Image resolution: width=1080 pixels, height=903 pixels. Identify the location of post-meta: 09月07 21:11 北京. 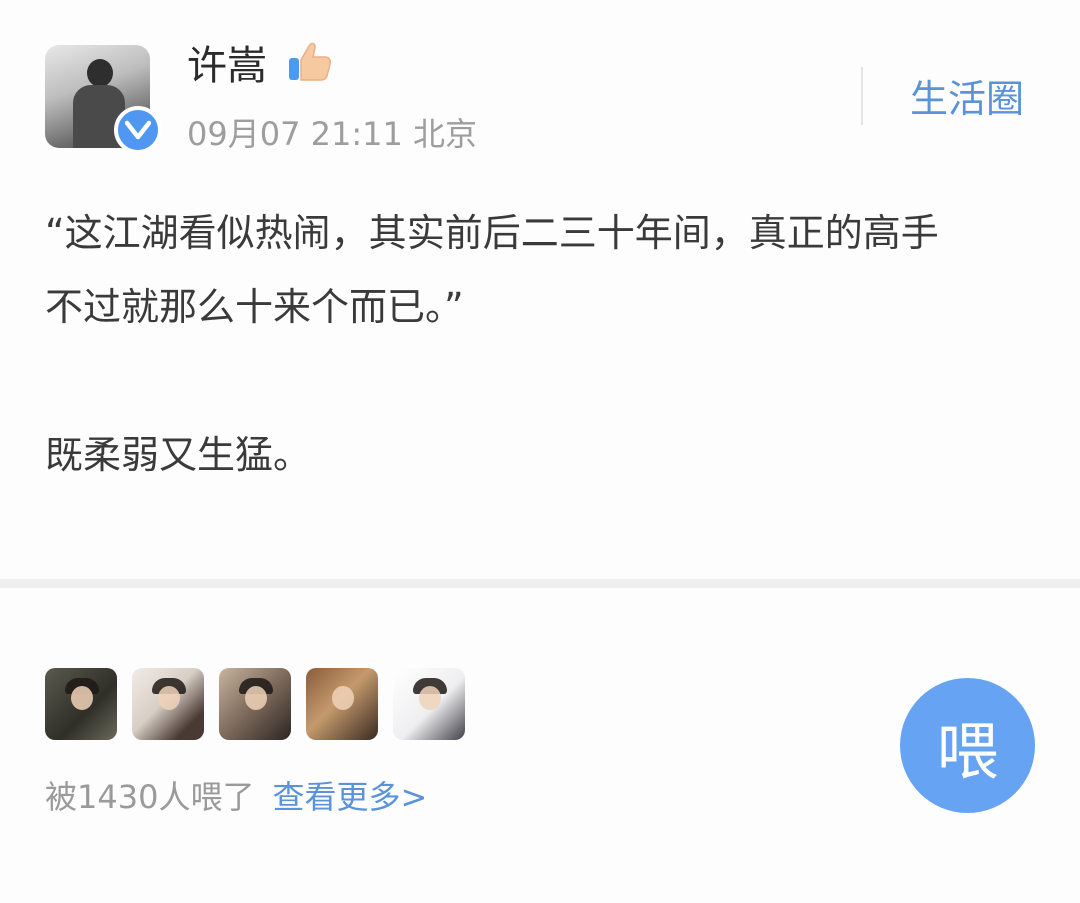
(332, 134).